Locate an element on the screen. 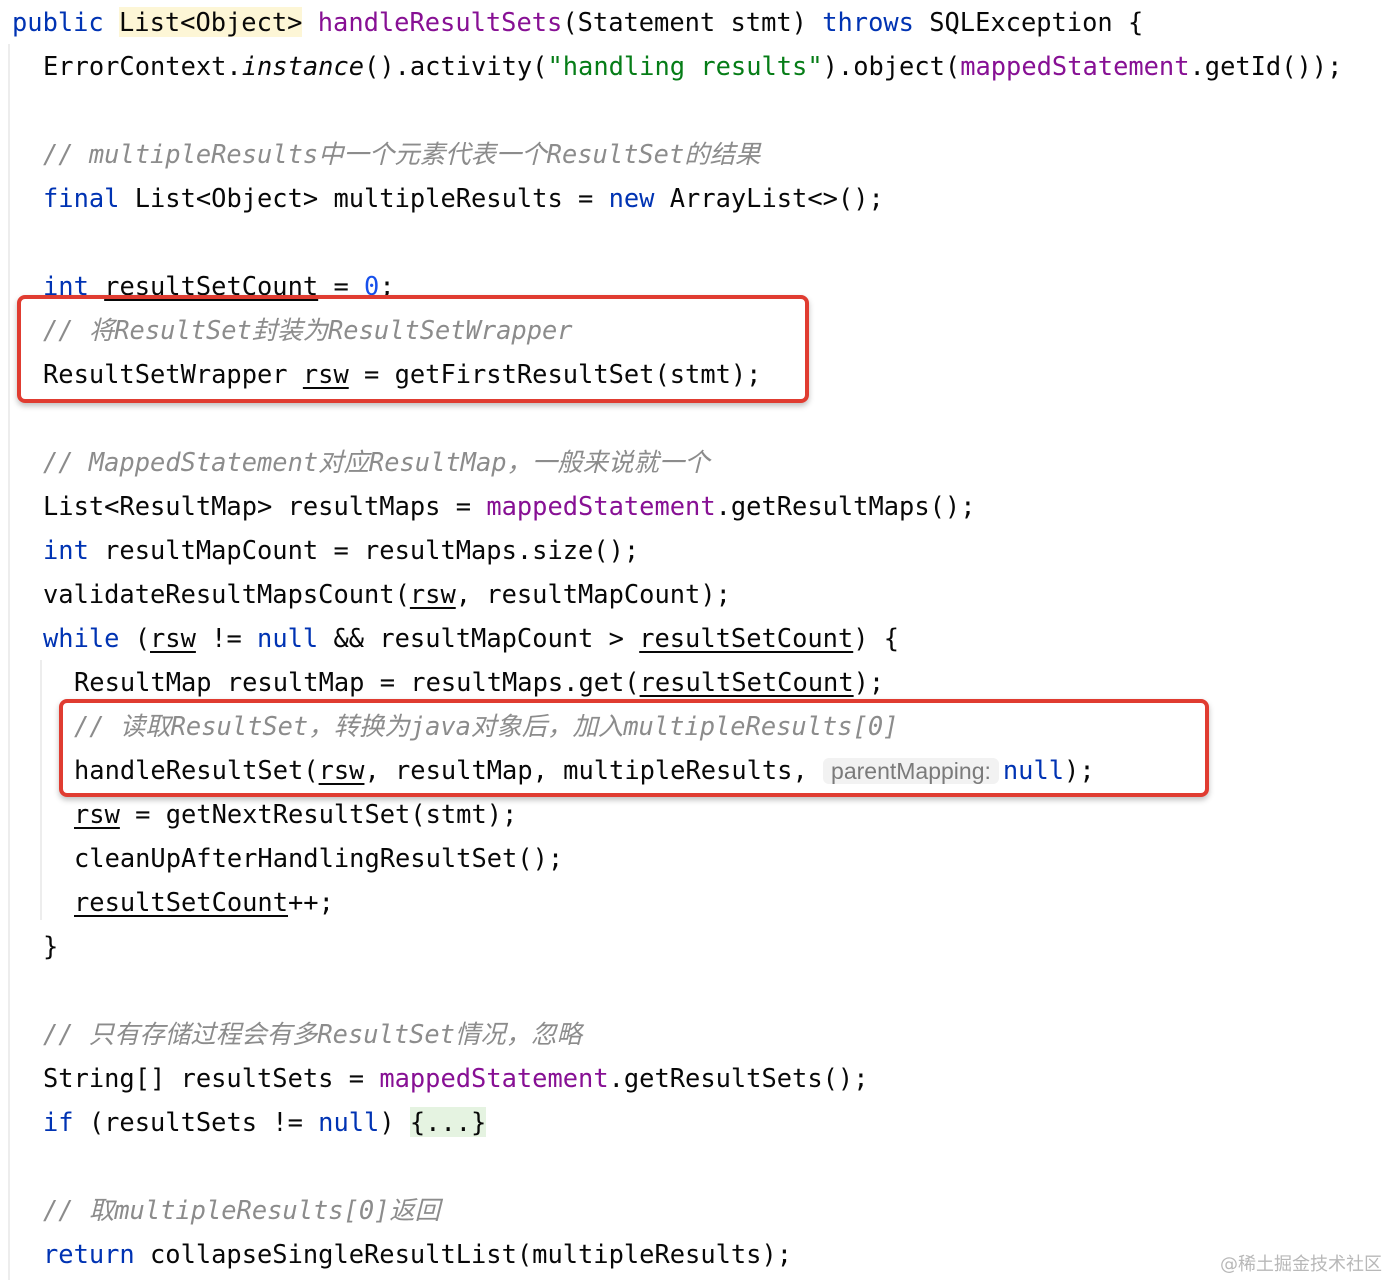  code-token: instance is located at coordinates (303, 66).